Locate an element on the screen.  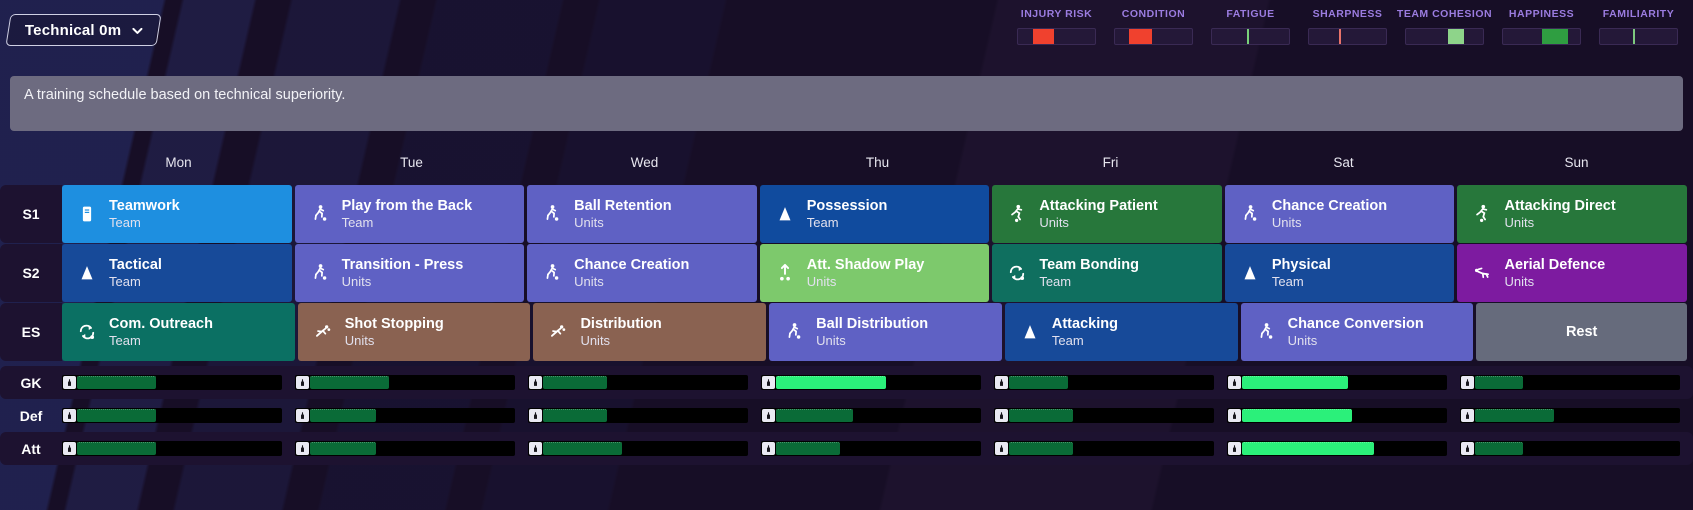
training-session-name: Possession is located at coordinates (847, 205).